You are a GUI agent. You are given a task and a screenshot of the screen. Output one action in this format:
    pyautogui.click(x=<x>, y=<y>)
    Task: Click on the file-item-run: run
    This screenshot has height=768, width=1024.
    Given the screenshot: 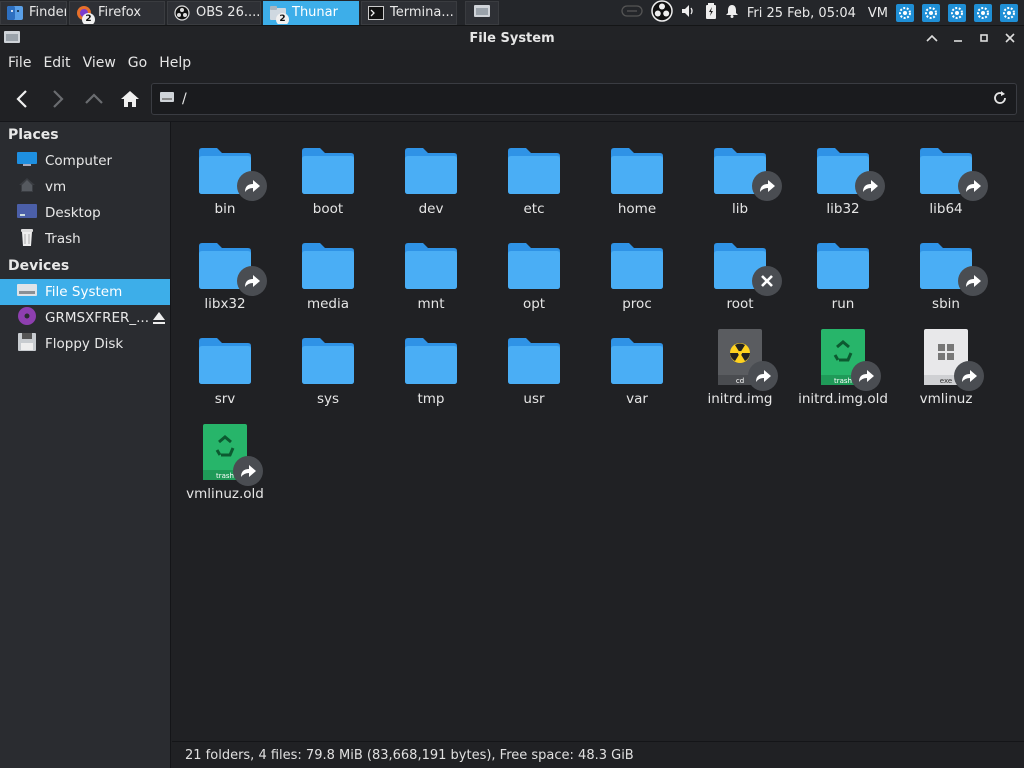 What is the action you would take?
    pyautogui.click(x=843, y=269)
    